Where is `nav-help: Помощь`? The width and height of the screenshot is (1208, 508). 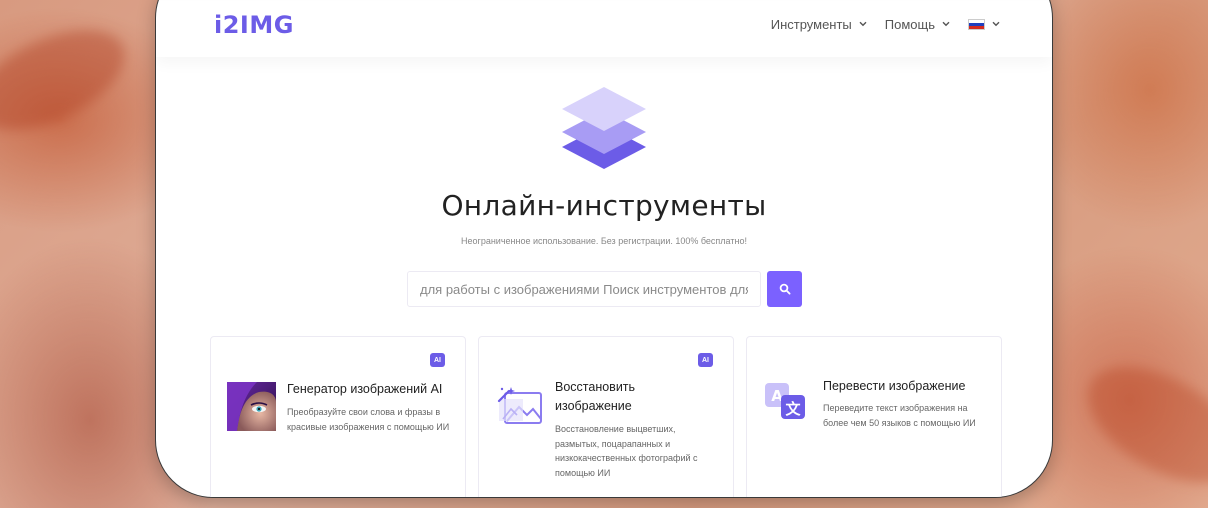
nav-help: Помощь is located at coordinates (917, 24).